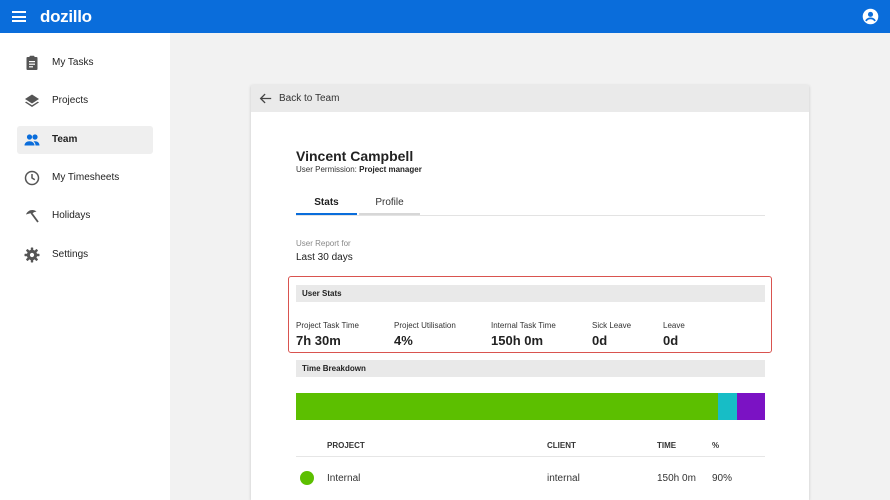  Describe the element at coordinates (346, 445) in the screenshot. I see `column-header-project: PROJECT` at that location.